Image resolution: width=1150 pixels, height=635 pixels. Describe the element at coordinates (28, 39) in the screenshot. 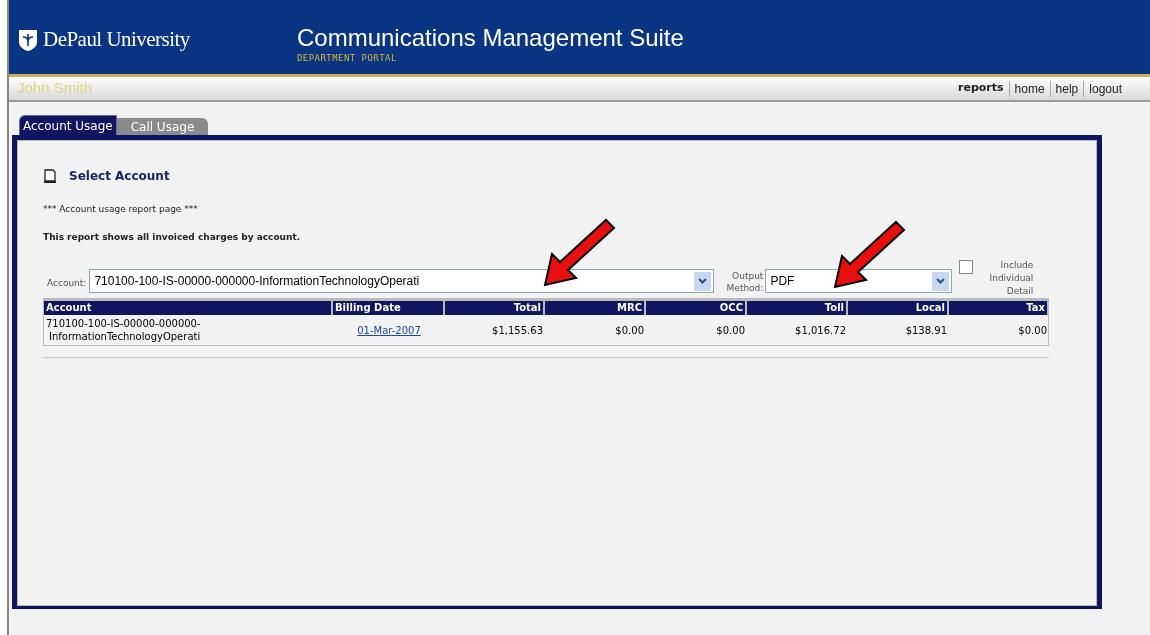

I see `shield-icon` at that location.